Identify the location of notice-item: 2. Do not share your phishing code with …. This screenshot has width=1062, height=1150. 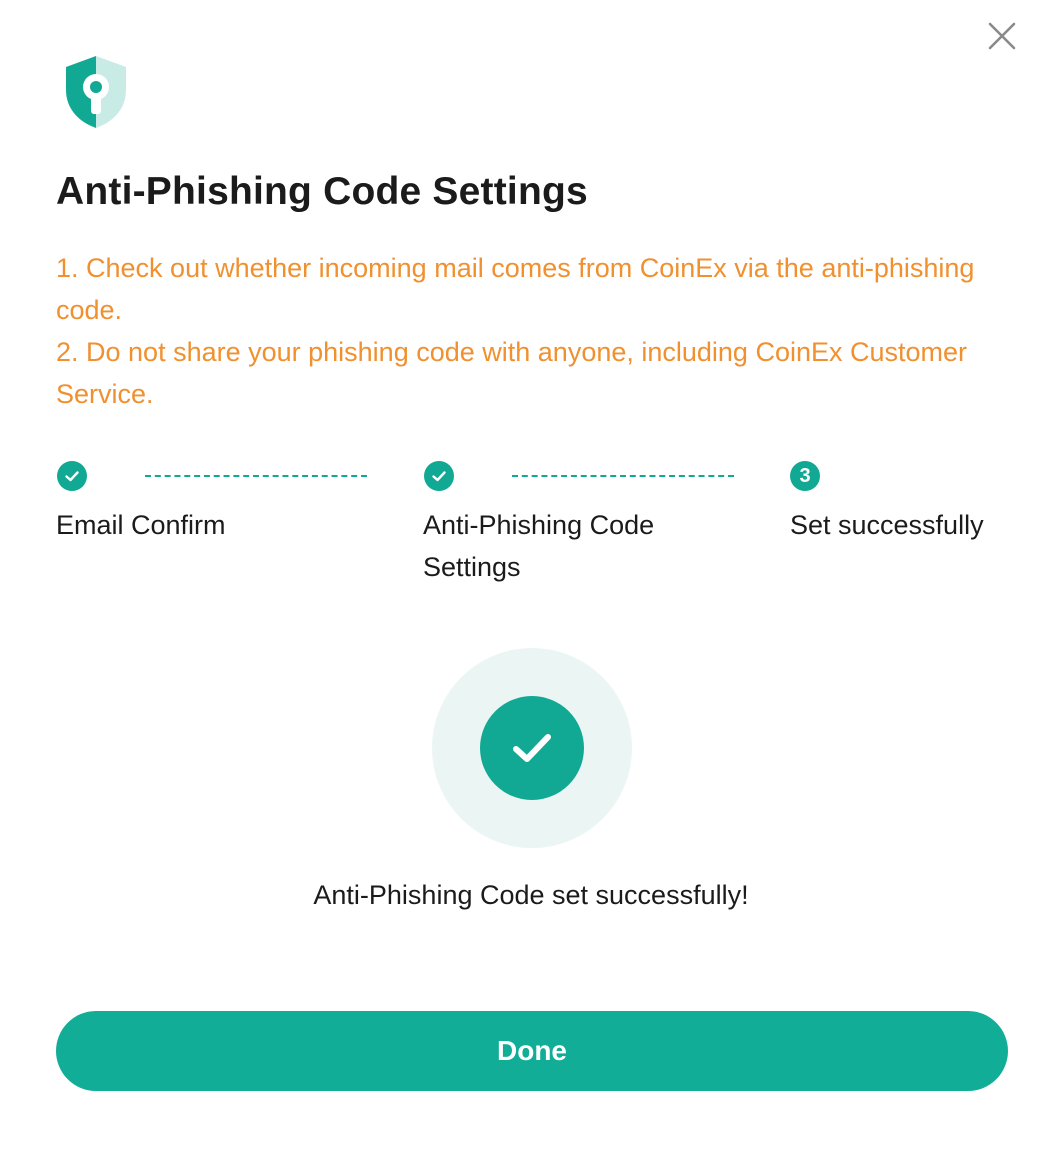
(512, 373).